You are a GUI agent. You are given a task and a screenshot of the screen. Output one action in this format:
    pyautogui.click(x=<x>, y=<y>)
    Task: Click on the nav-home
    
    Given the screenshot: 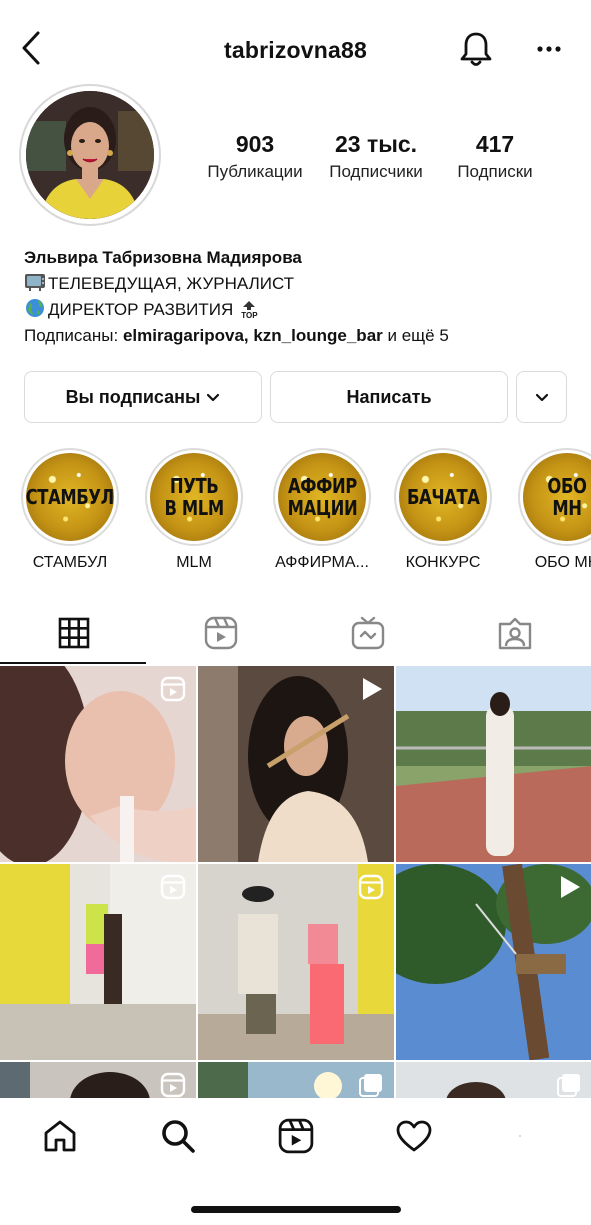 What is the action you would take?
    pyautogui.click(x=60, y=1136)
    